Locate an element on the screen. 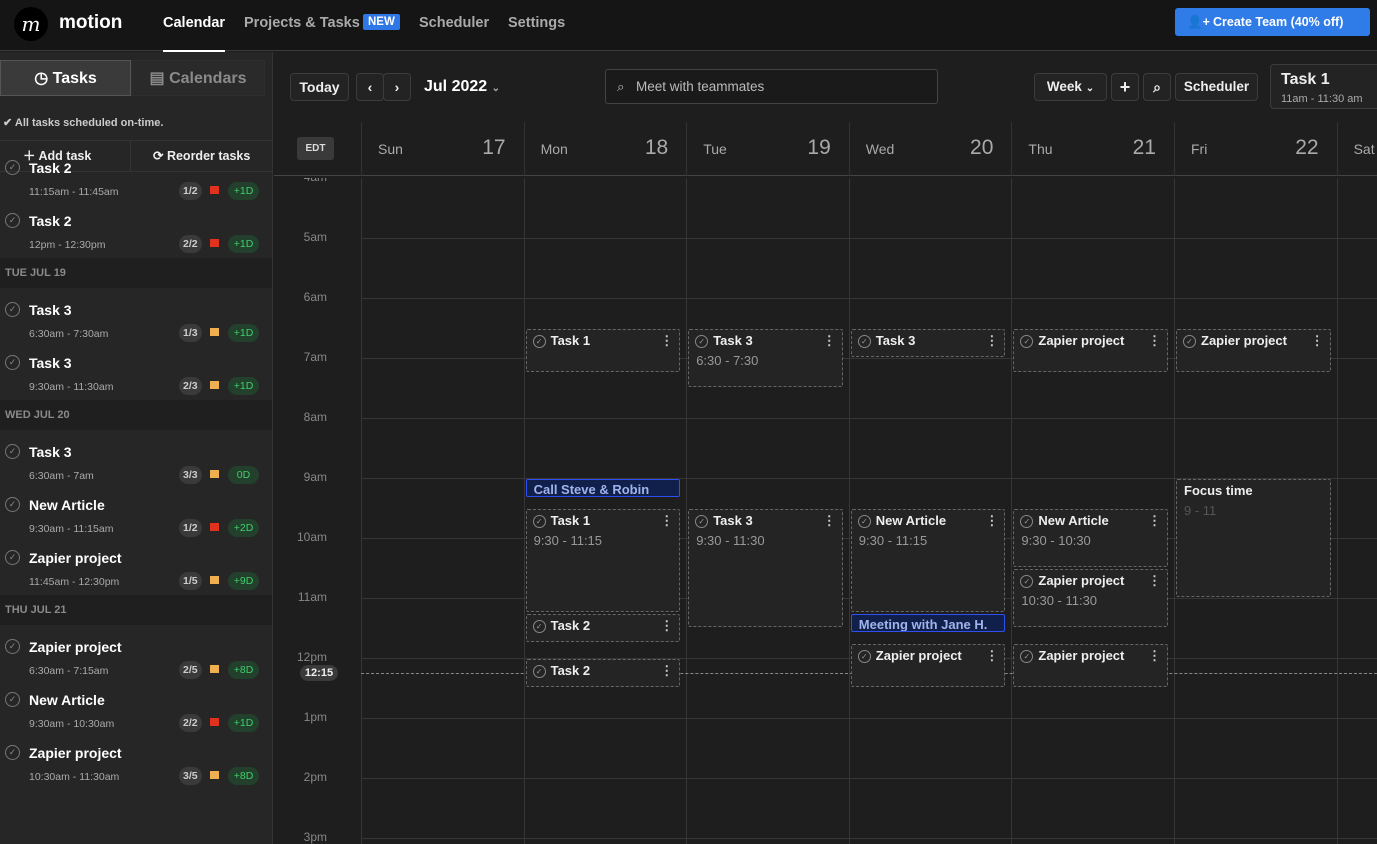 The height and width of the screenshot is (844, 1377). task-event: ✓ ⋮ Zapier project 10:30 - 11:30 is located at coordinates (1090, 598).